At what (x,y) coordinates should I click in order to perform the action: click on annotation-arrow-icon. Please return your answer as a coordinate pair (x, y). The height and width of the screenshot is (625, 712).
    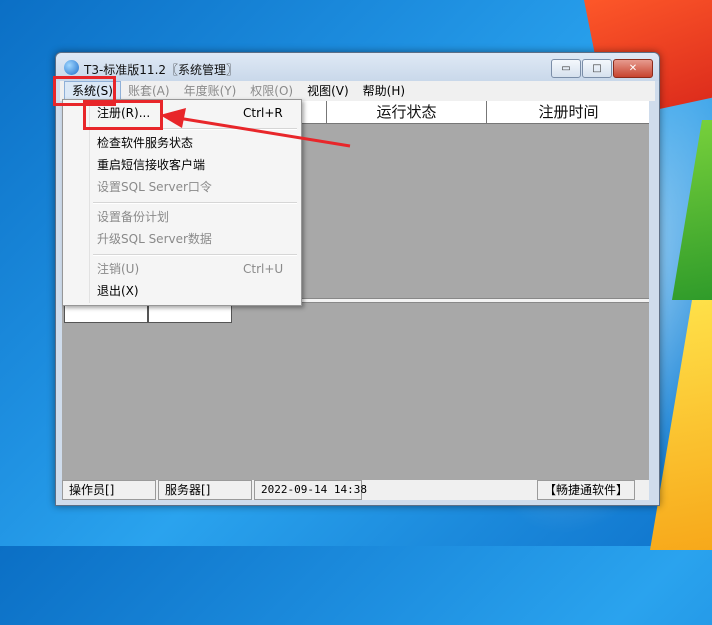
    Looking at the image, I should click on (255, 128).